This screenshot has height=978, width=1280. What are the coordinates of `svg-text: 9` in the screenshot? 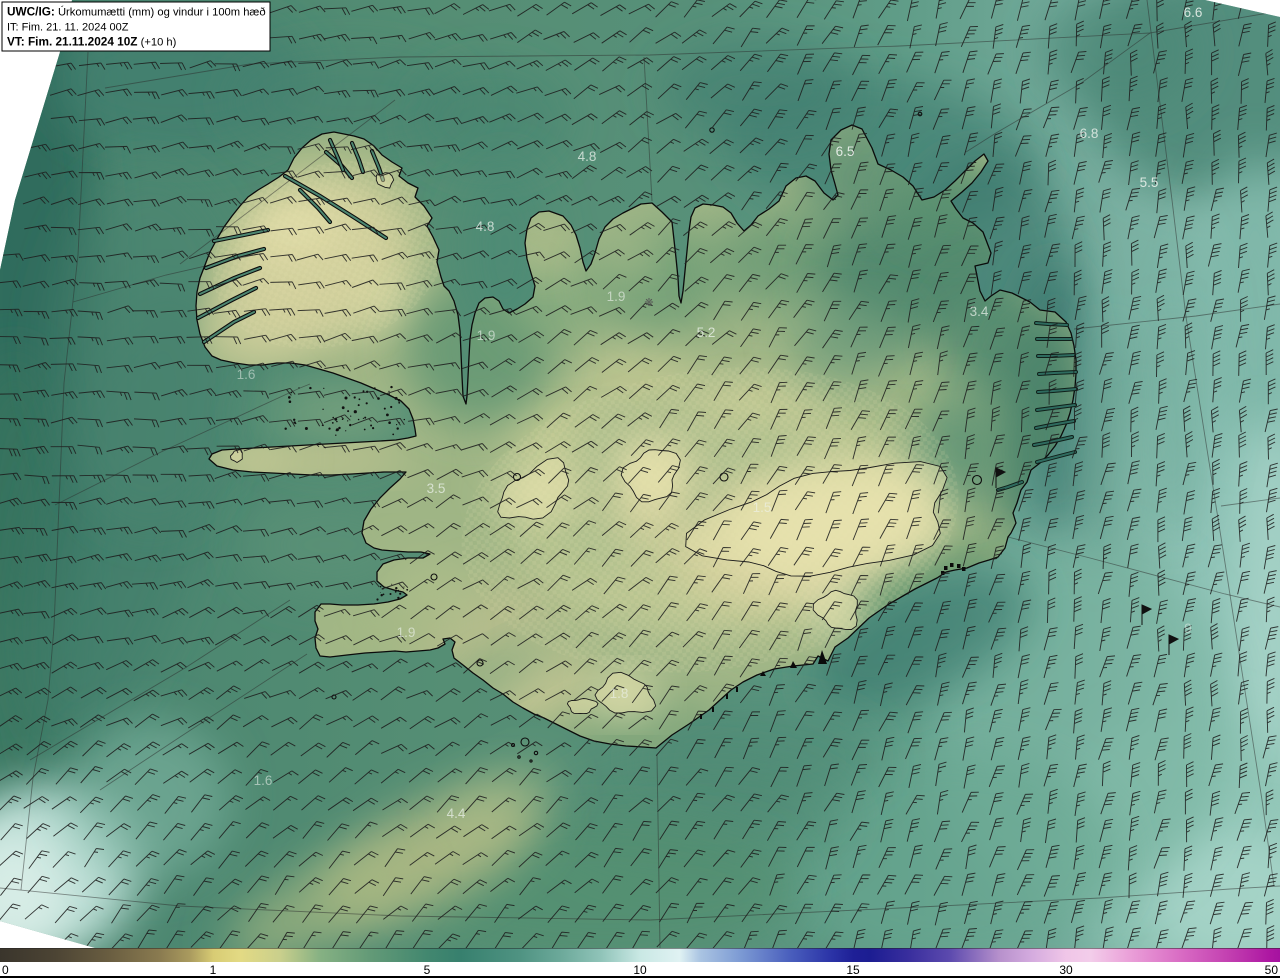 It's located at (1188, 628).